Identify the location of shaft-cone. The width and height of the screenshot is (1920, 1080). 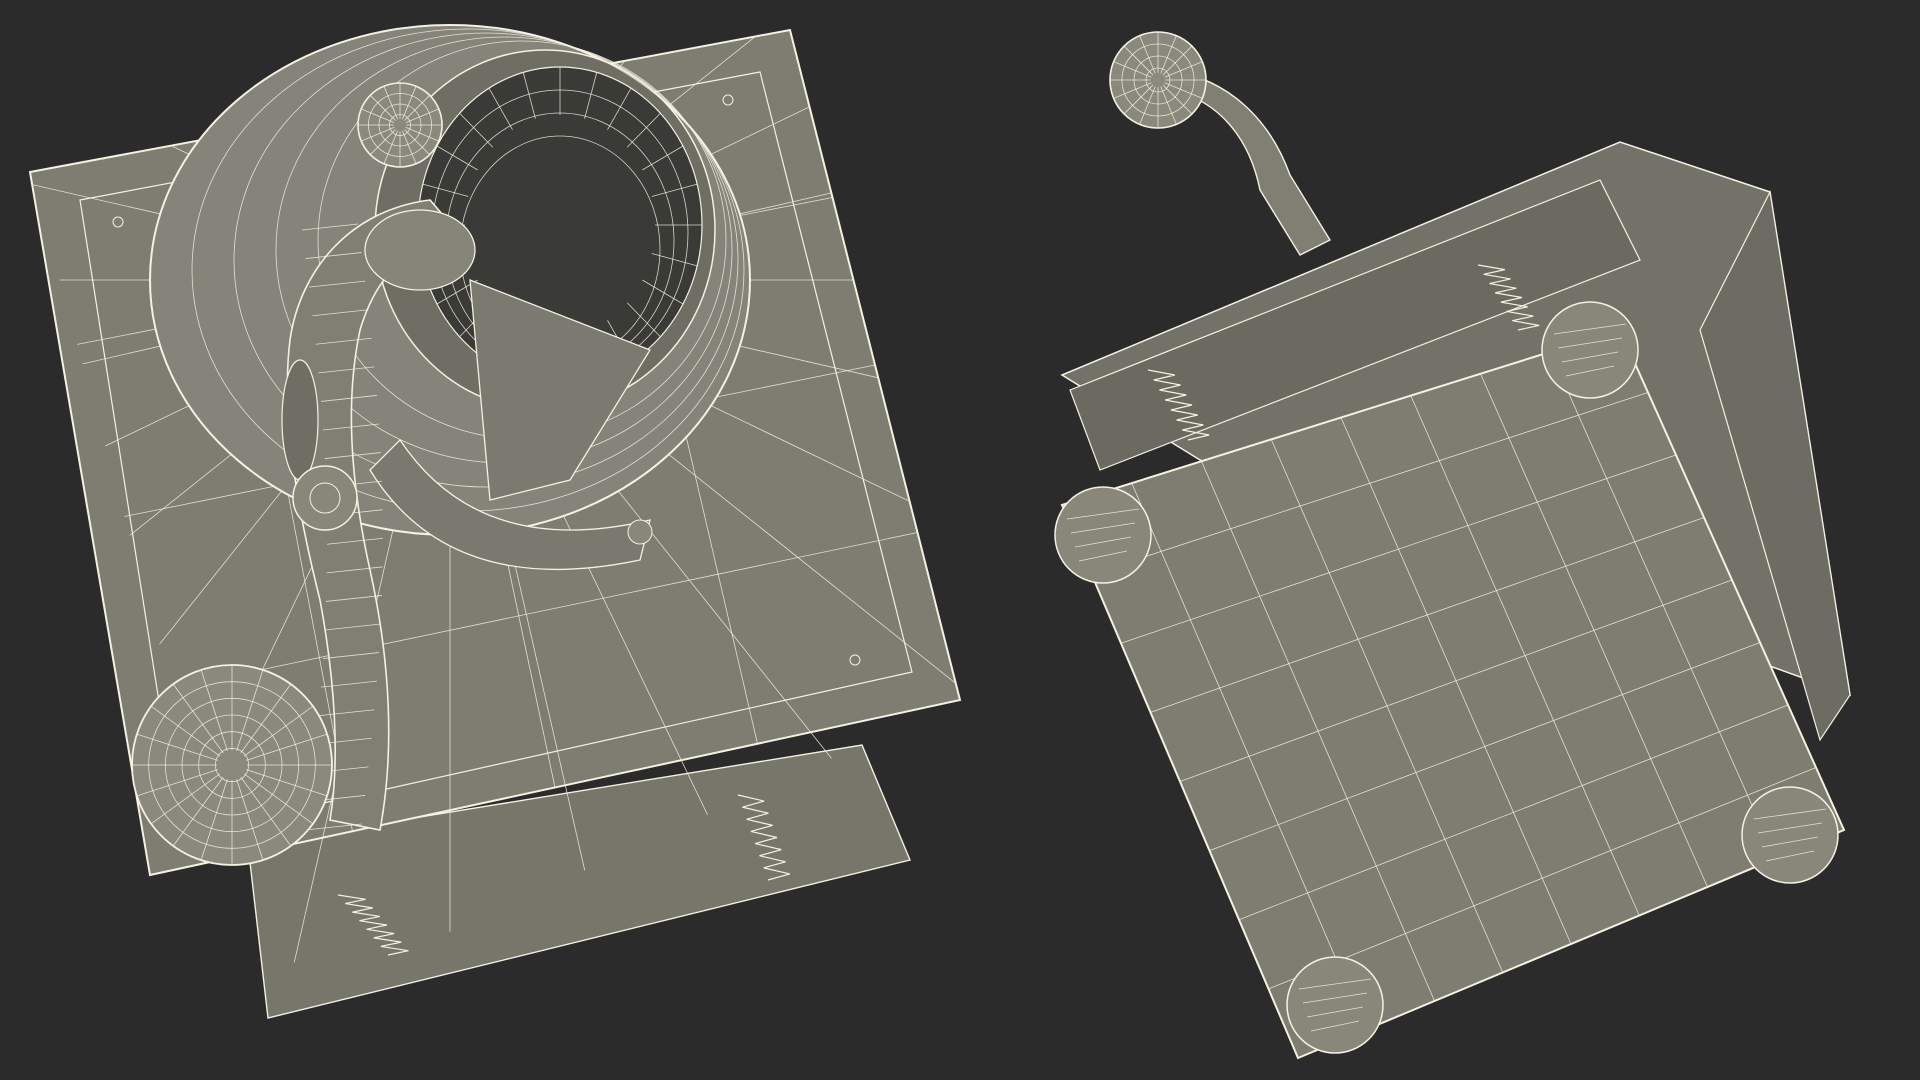
(420, 250).